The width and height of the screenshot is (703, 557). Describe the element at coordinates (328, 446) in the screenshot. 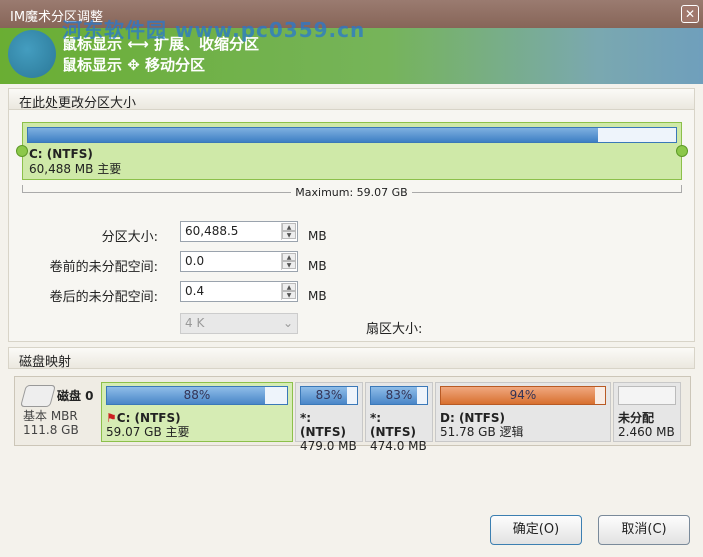

I see `partition-info: 479.0 MB` at that location.